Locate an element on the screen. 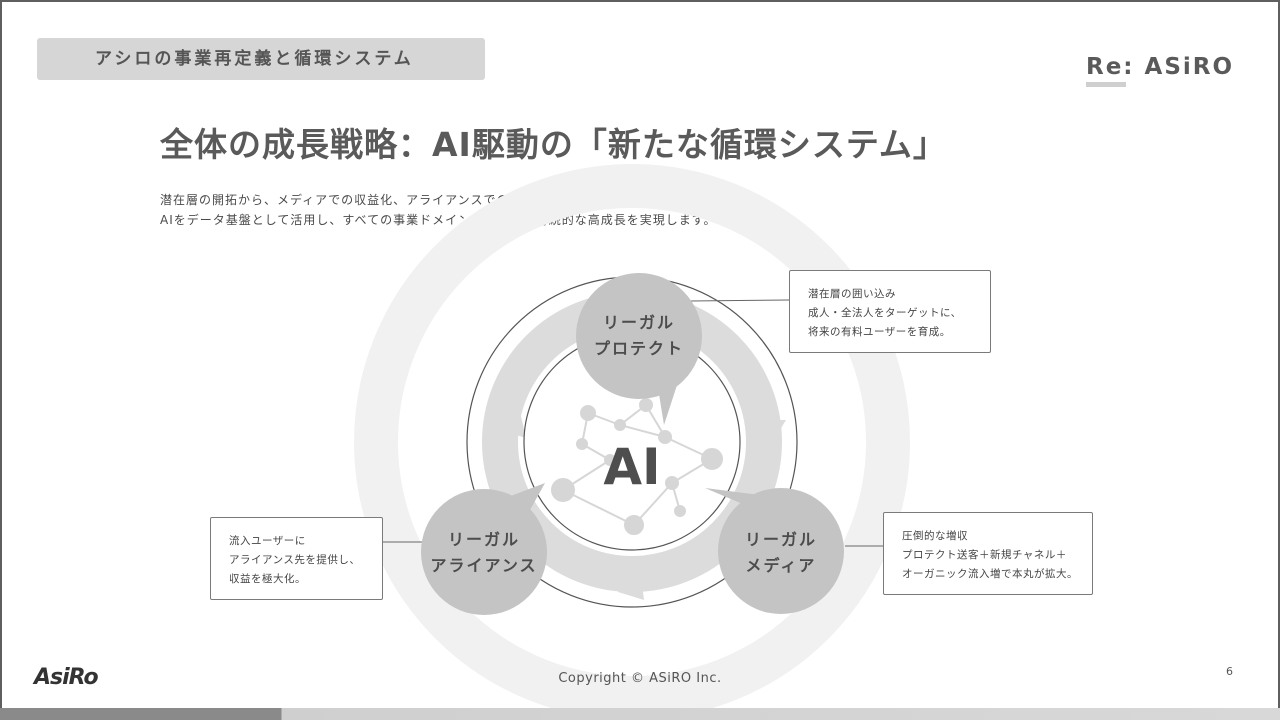 This screenshot has height=720, width=1280. node-media-label: リーガル メディア is located at coordinates (781, 553).